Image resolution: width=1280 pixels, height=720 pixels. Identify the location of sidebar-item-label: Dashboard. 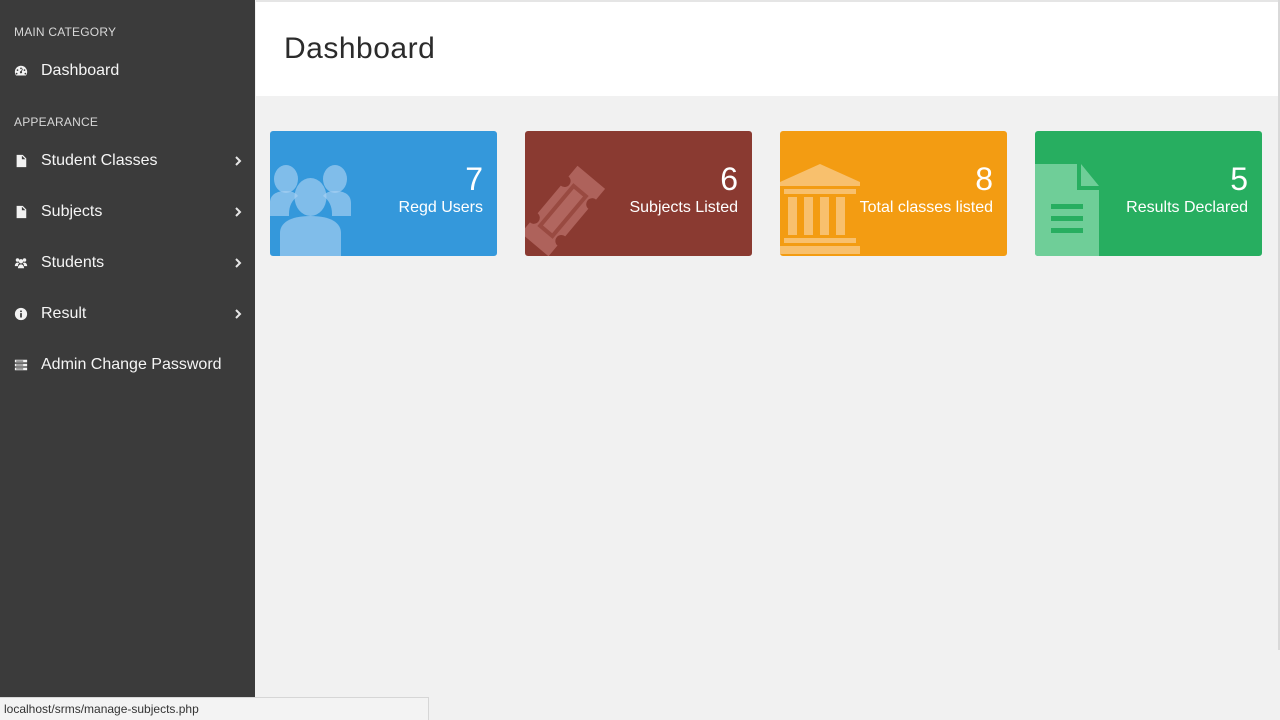
(80, 70).